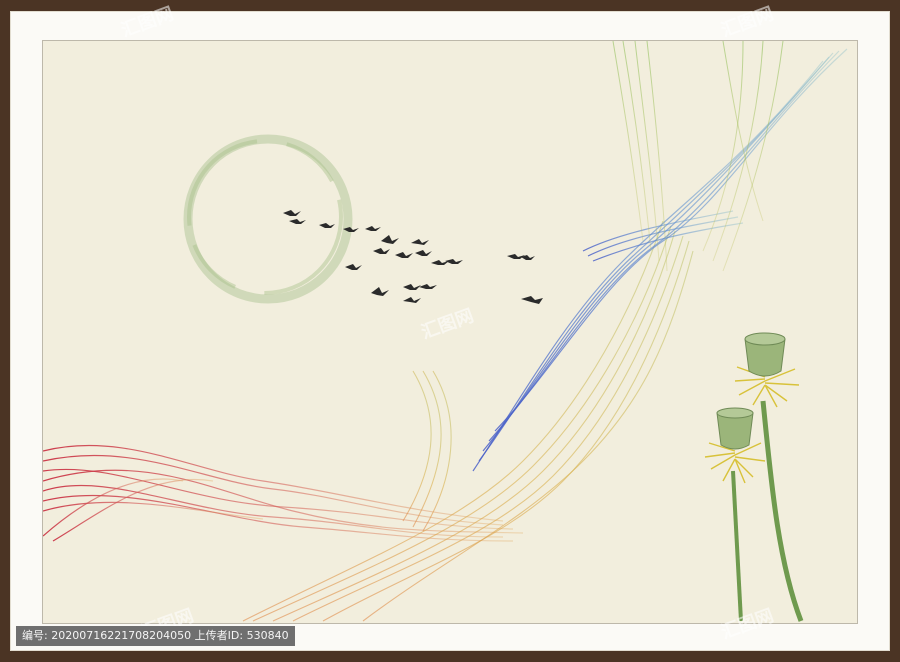  What do you see at coordinates (155, 636) in the screenshot?
I see `image-id-caption: 编号: 20200716221708204050 上传者ID: 530840` at bounding box center [155, 636].